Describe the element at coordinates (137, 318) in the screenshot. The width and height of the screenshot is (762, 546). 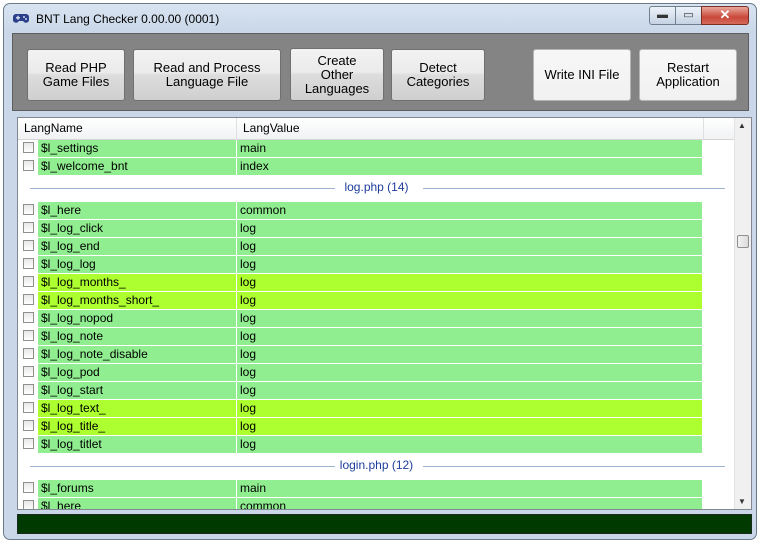
I see `cell-langname: $l_log_nopod` at that location.